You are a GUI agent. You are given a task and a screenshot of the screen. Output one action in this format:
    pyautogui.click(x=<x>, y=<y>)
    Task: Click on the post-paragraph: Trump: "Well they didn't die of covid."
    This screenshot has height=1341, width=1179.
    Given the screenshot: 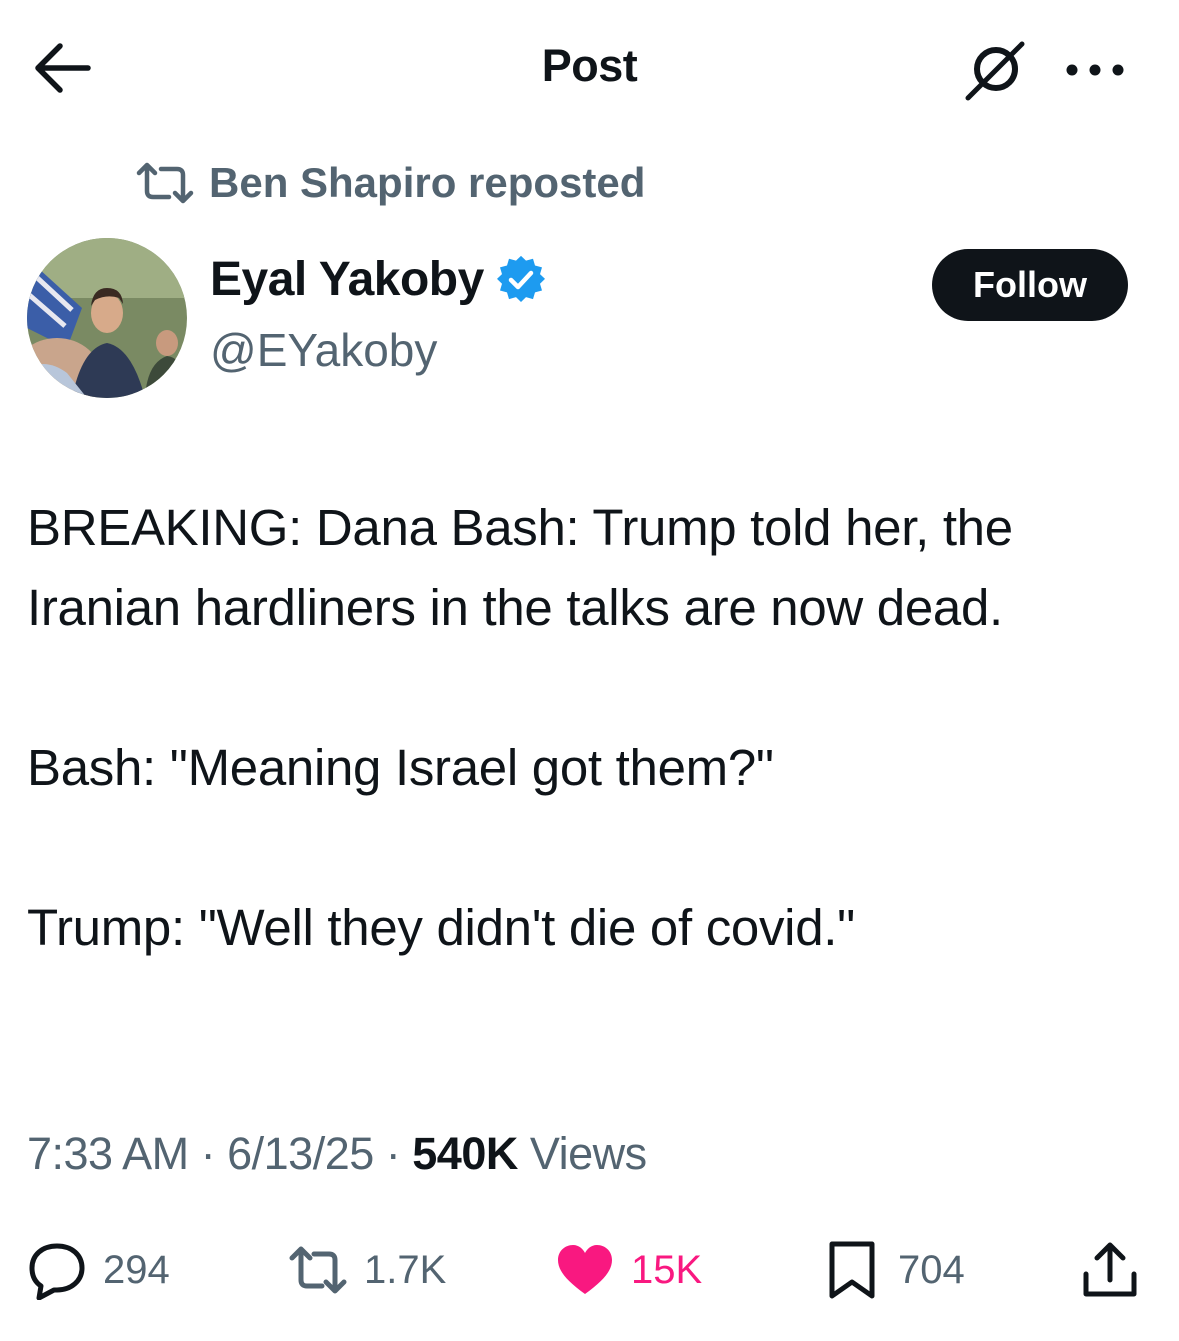 What is the action you would take?
    pyautogui.click(x=441, y=927)
    